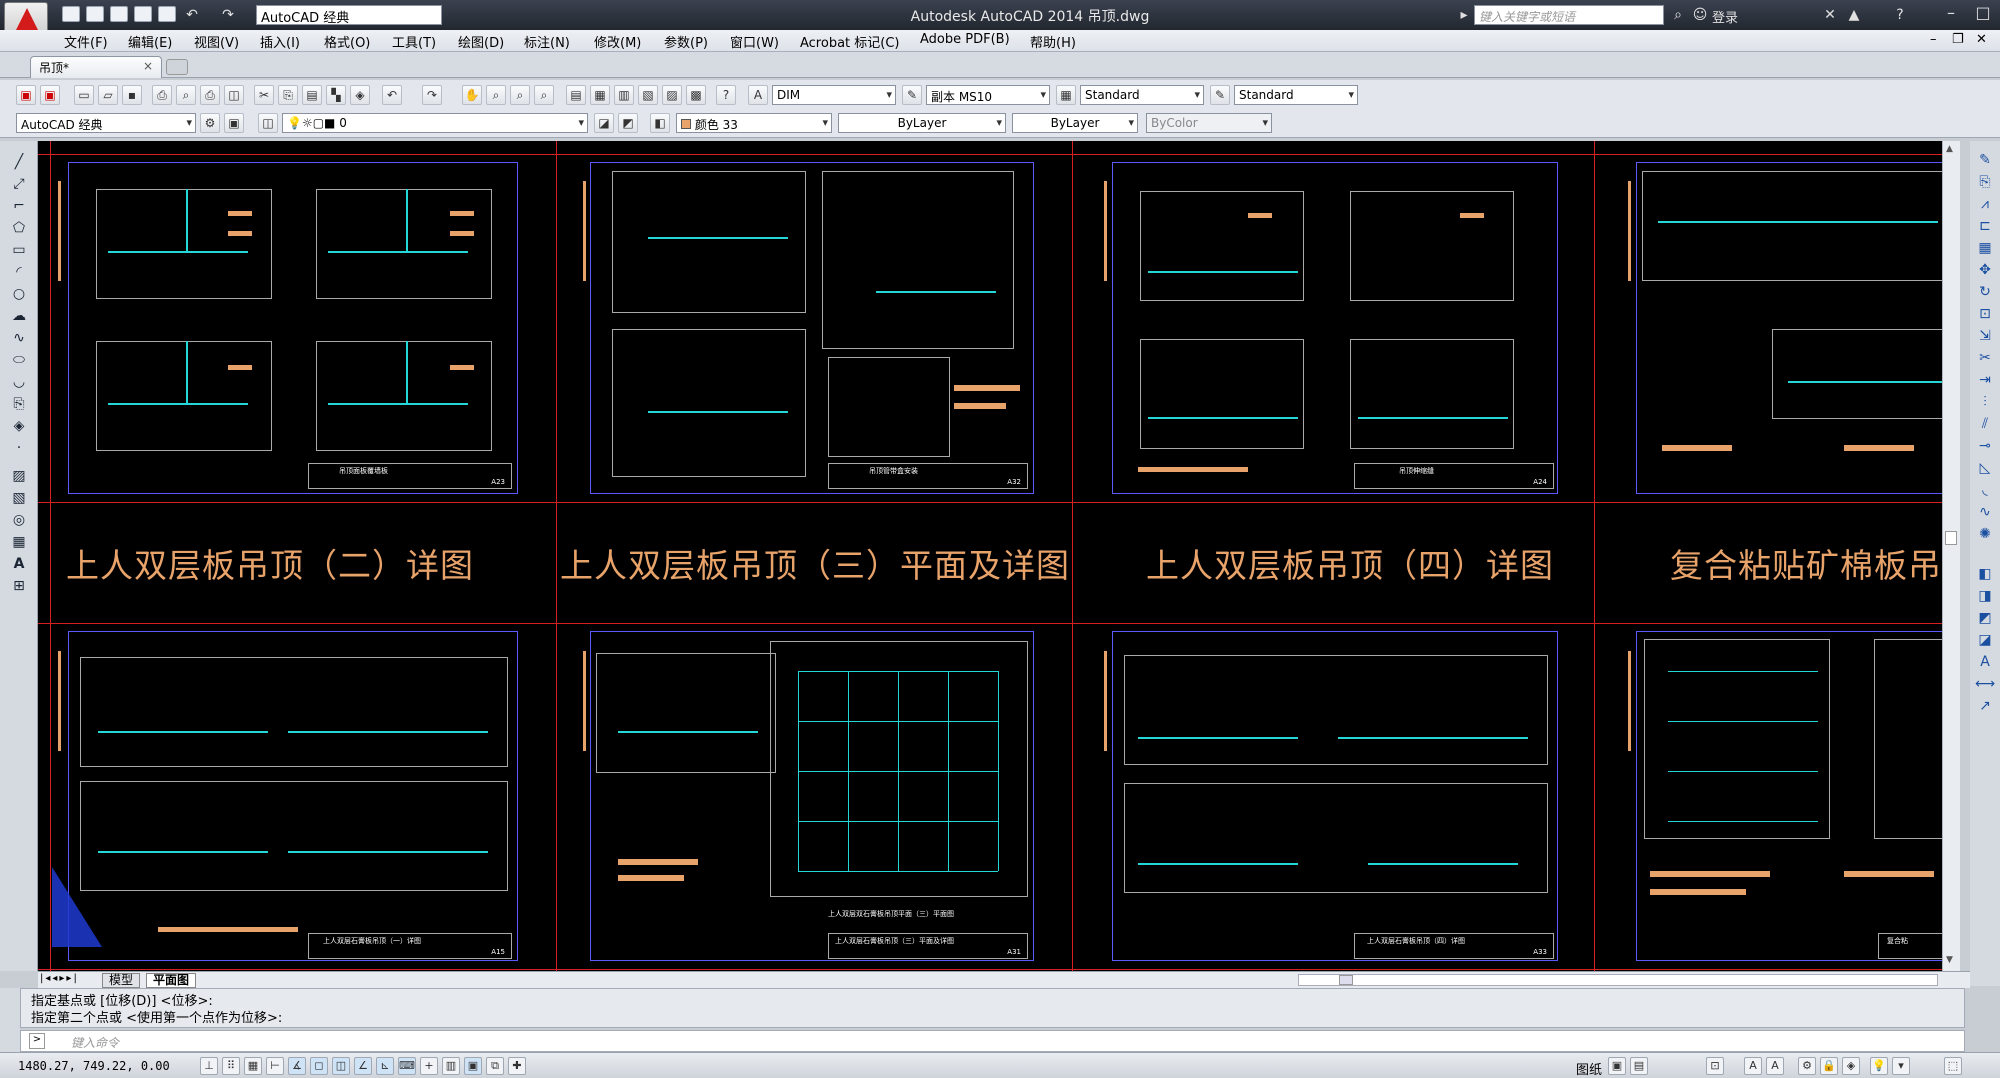  What do you see at coordinates (1985, 512) in the screenshot?
I see `blend-icon: ∿` at bounding box center [1985, 512].